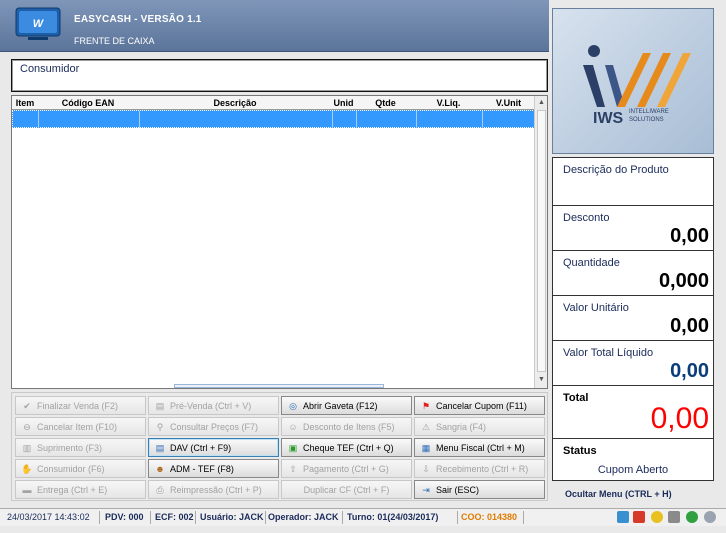 This screenshot has height=533, width=726. Describe the element at coordinates (303, 517) in the screenshot. I see `status-operador: Operador: JACK` at that location.